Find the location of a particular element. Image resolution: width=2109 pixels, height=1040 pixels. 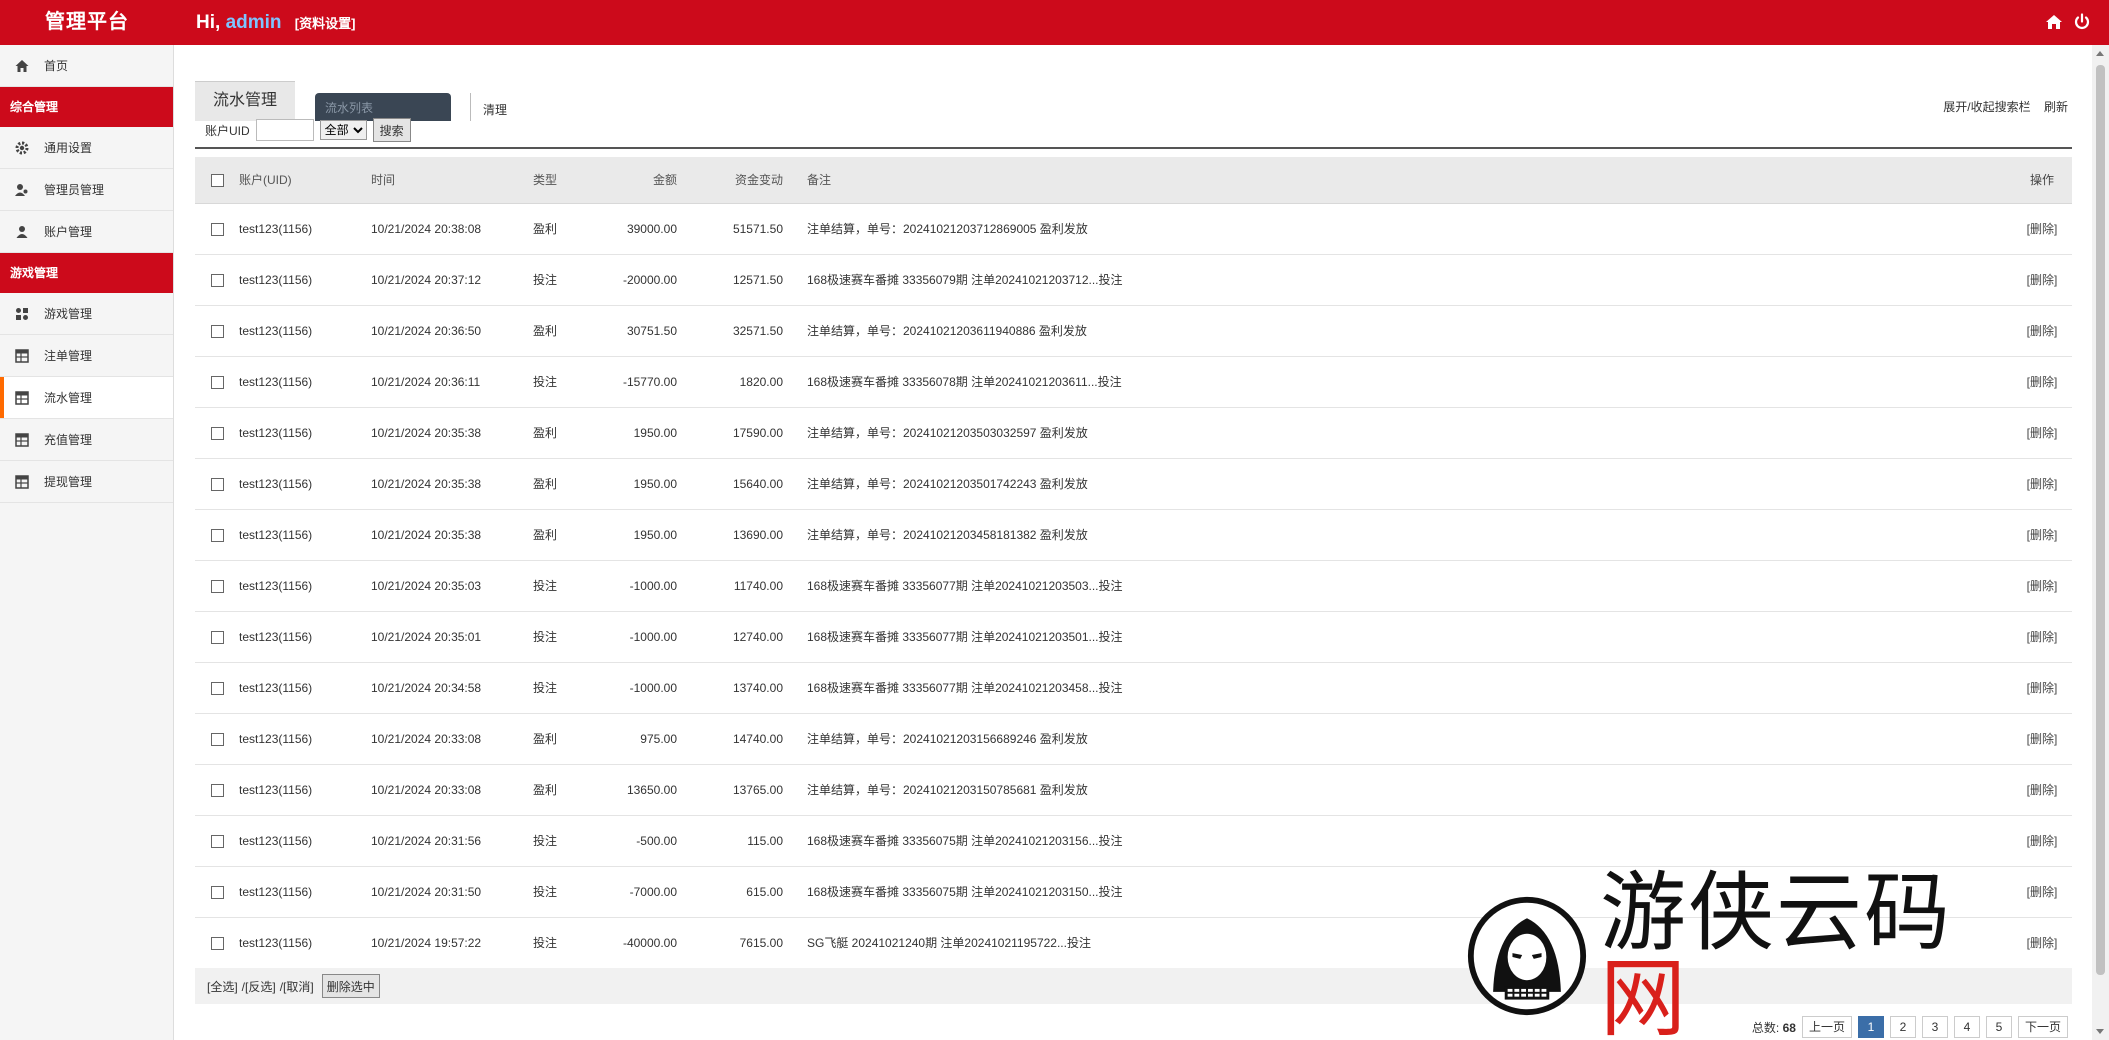

watermark-accent: 网 is located at coordinates (1644, 994).